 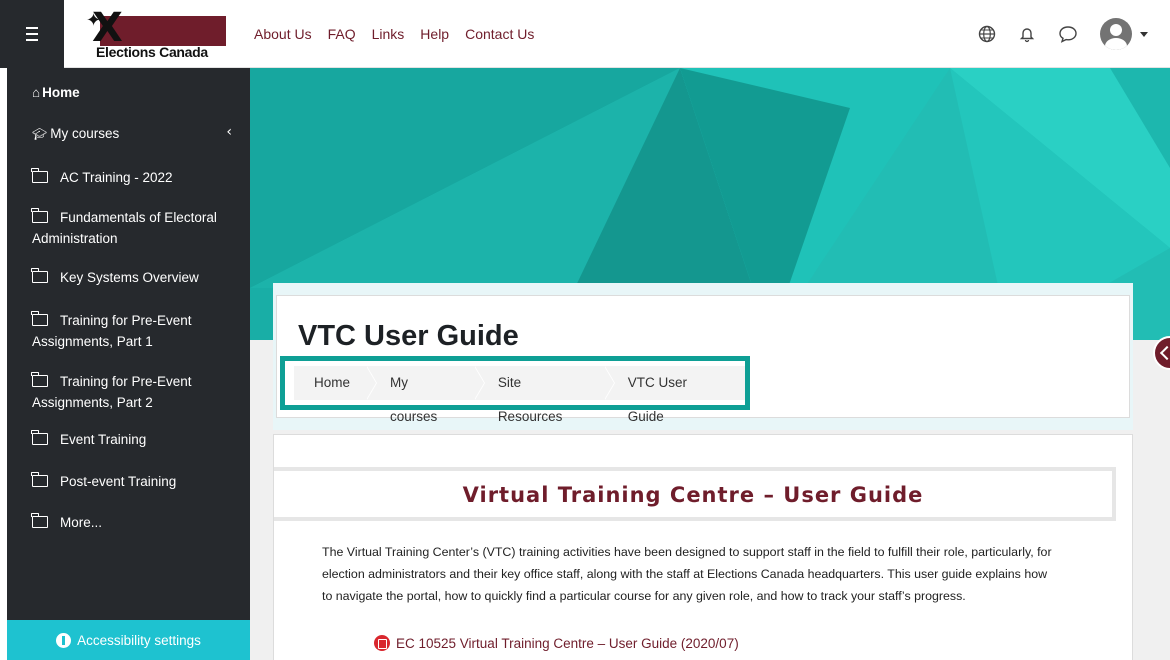 I want to click on sidebar-item-course: Event Training, so click(x=89, y=439).